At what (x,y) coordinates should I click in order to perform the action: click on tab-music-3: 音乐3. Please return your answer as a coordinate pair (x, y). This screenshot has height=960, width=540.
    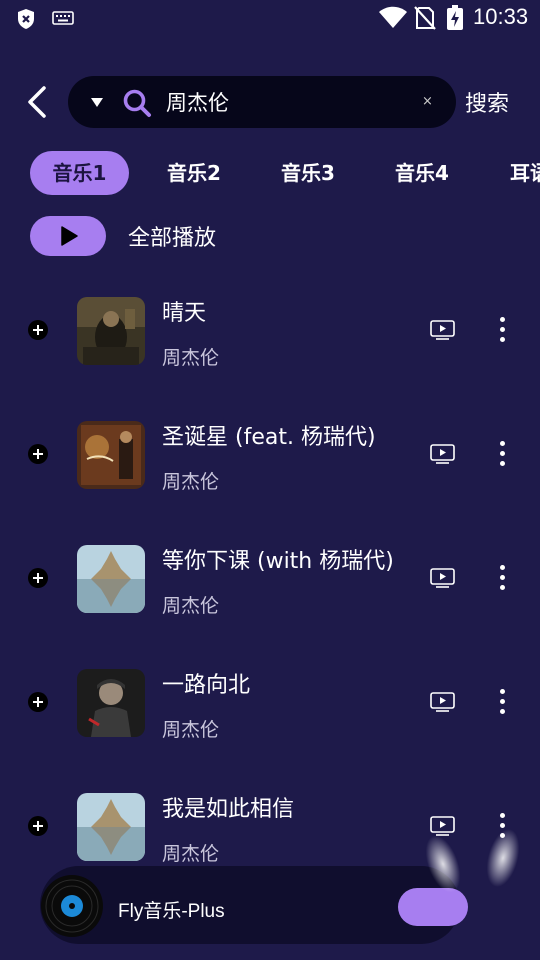
    Looking at the image, I should click on (308, 173).